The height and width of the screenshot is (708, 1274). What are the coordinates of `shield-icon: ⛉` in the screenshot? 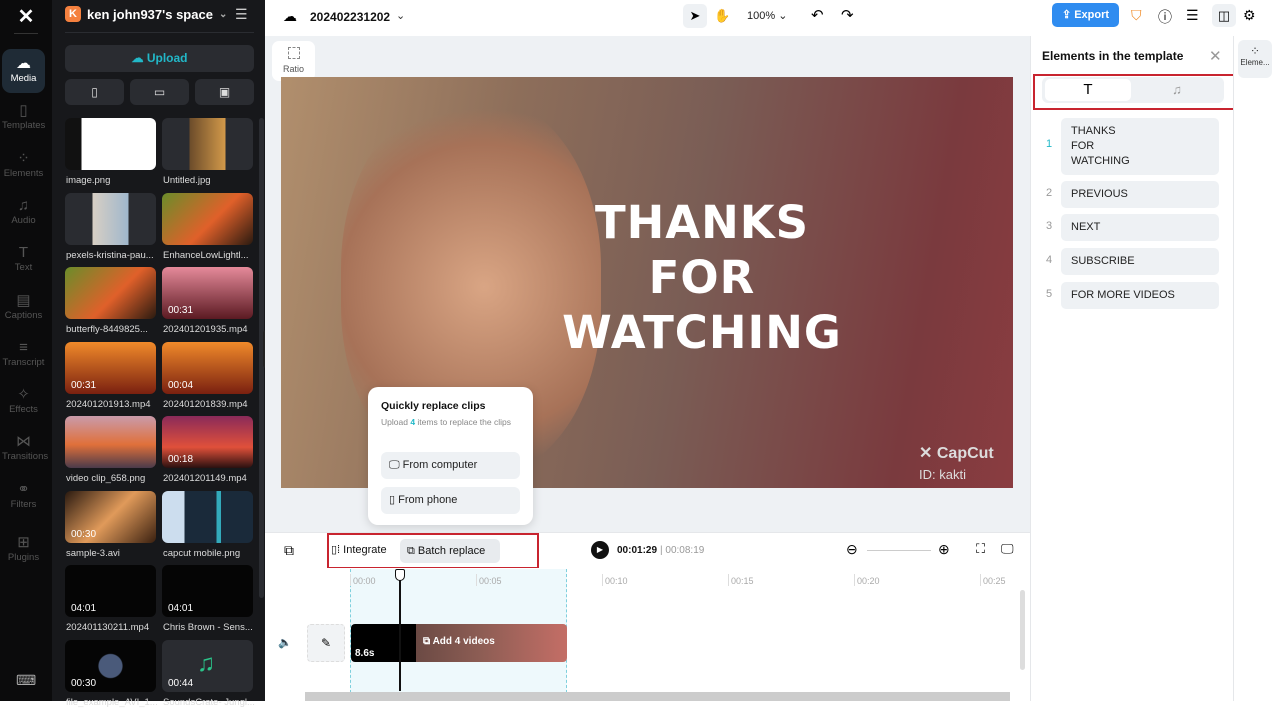 It's located at (1136, 15).